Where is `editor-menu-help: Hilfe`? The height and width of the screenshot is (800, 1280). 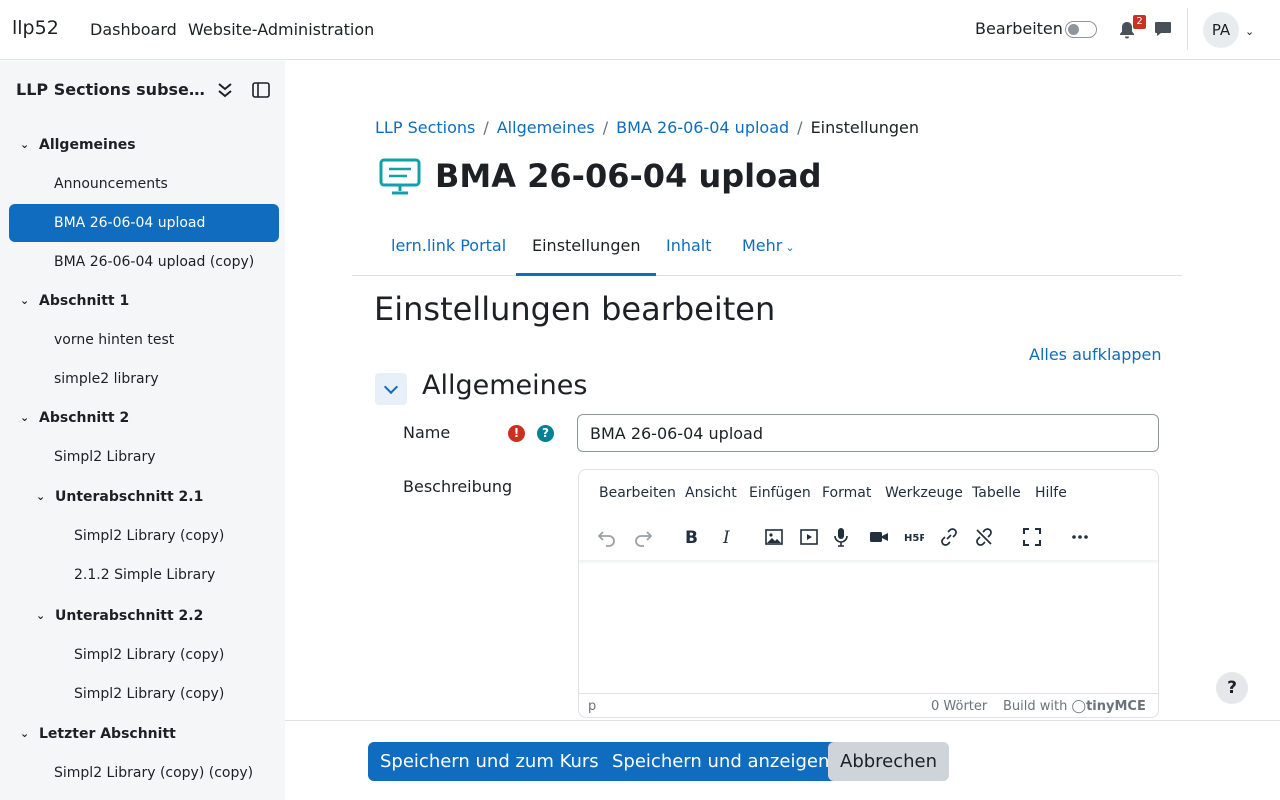 editor-menu-help: Hilfe is located at coordinates (1051, 493).